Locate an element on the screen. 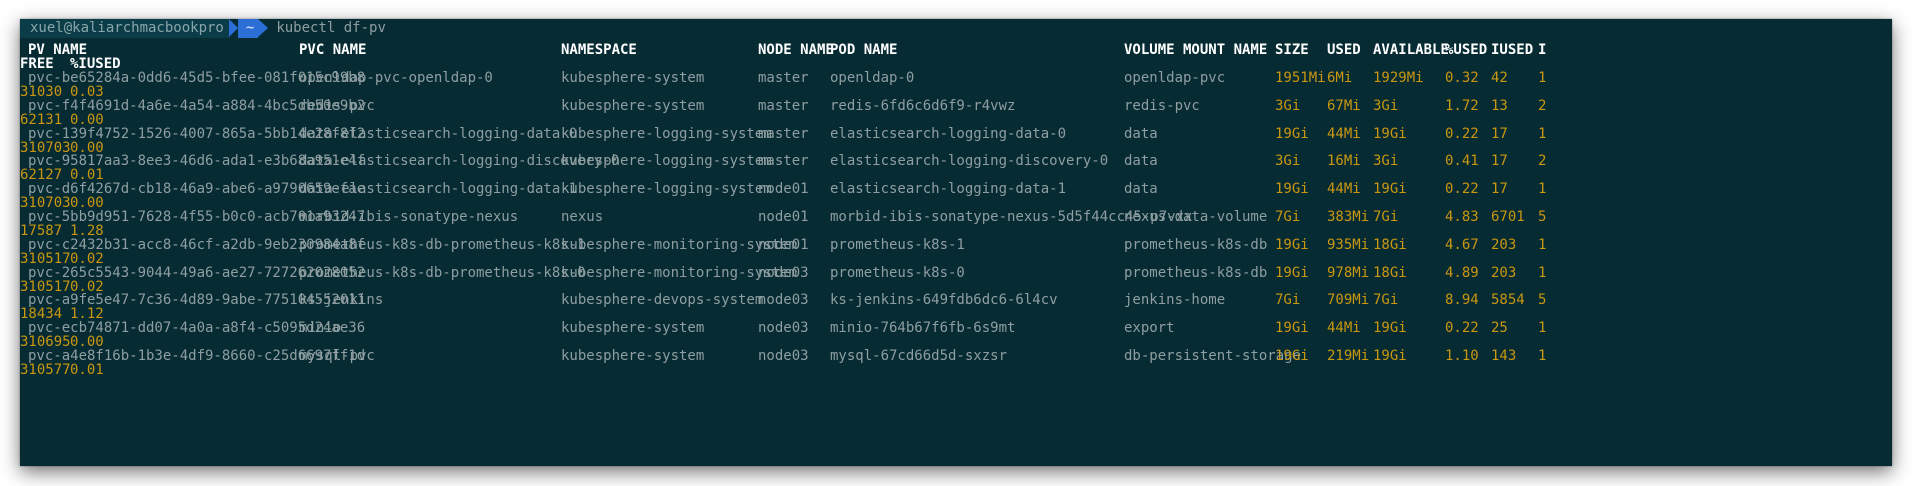  table-cell-pvc: mysql-pvc is located at coordinates (337, 356).